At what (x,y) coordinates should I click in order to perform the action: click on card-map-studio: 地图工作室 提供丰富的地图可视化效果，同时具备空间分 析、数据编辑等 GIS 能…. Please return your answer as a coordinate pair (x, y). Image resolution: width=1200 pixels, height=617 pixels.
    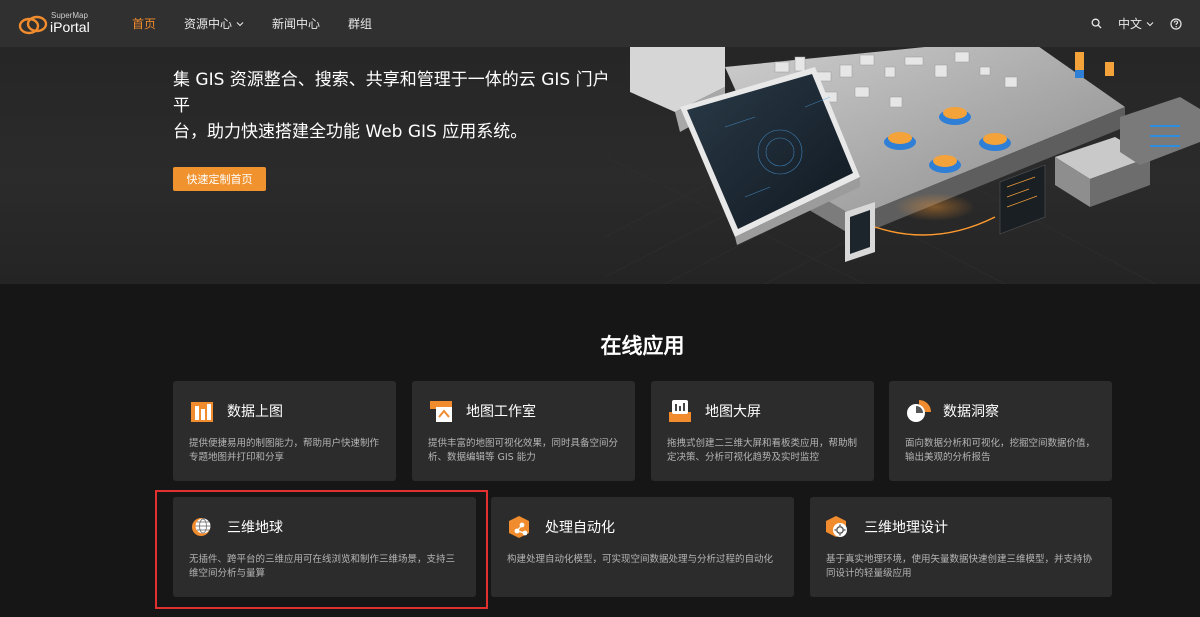
    Looking at the image, I should click on (523, 431).